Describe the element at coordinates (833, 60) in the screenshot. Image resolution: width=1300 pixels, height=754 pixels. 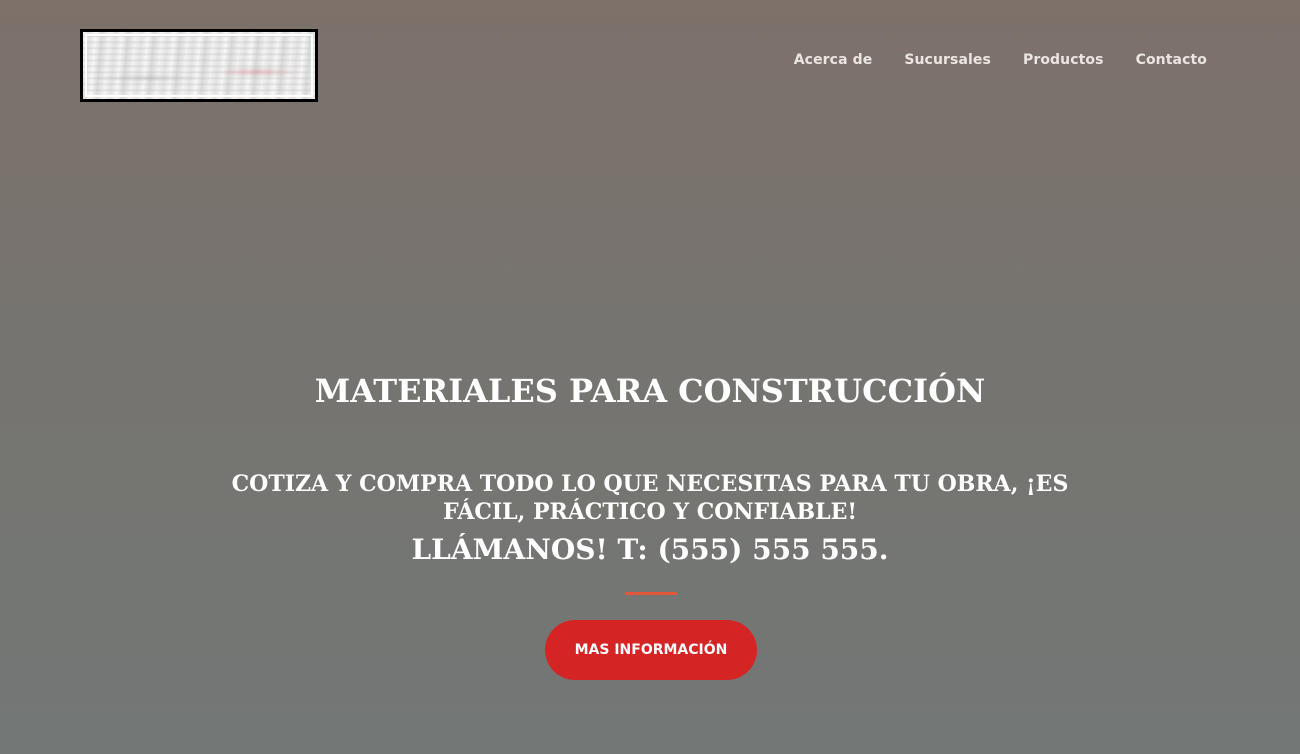
I see `nav-link-acerca-de: Acerca de` at that location.